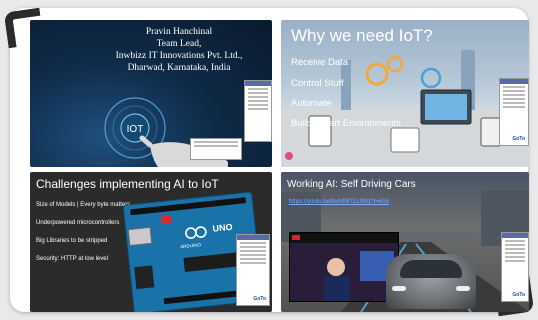 The height and width of the screenshot is (320, 538). I want to click on iot-badge-text: IOT, so click(135, 129).